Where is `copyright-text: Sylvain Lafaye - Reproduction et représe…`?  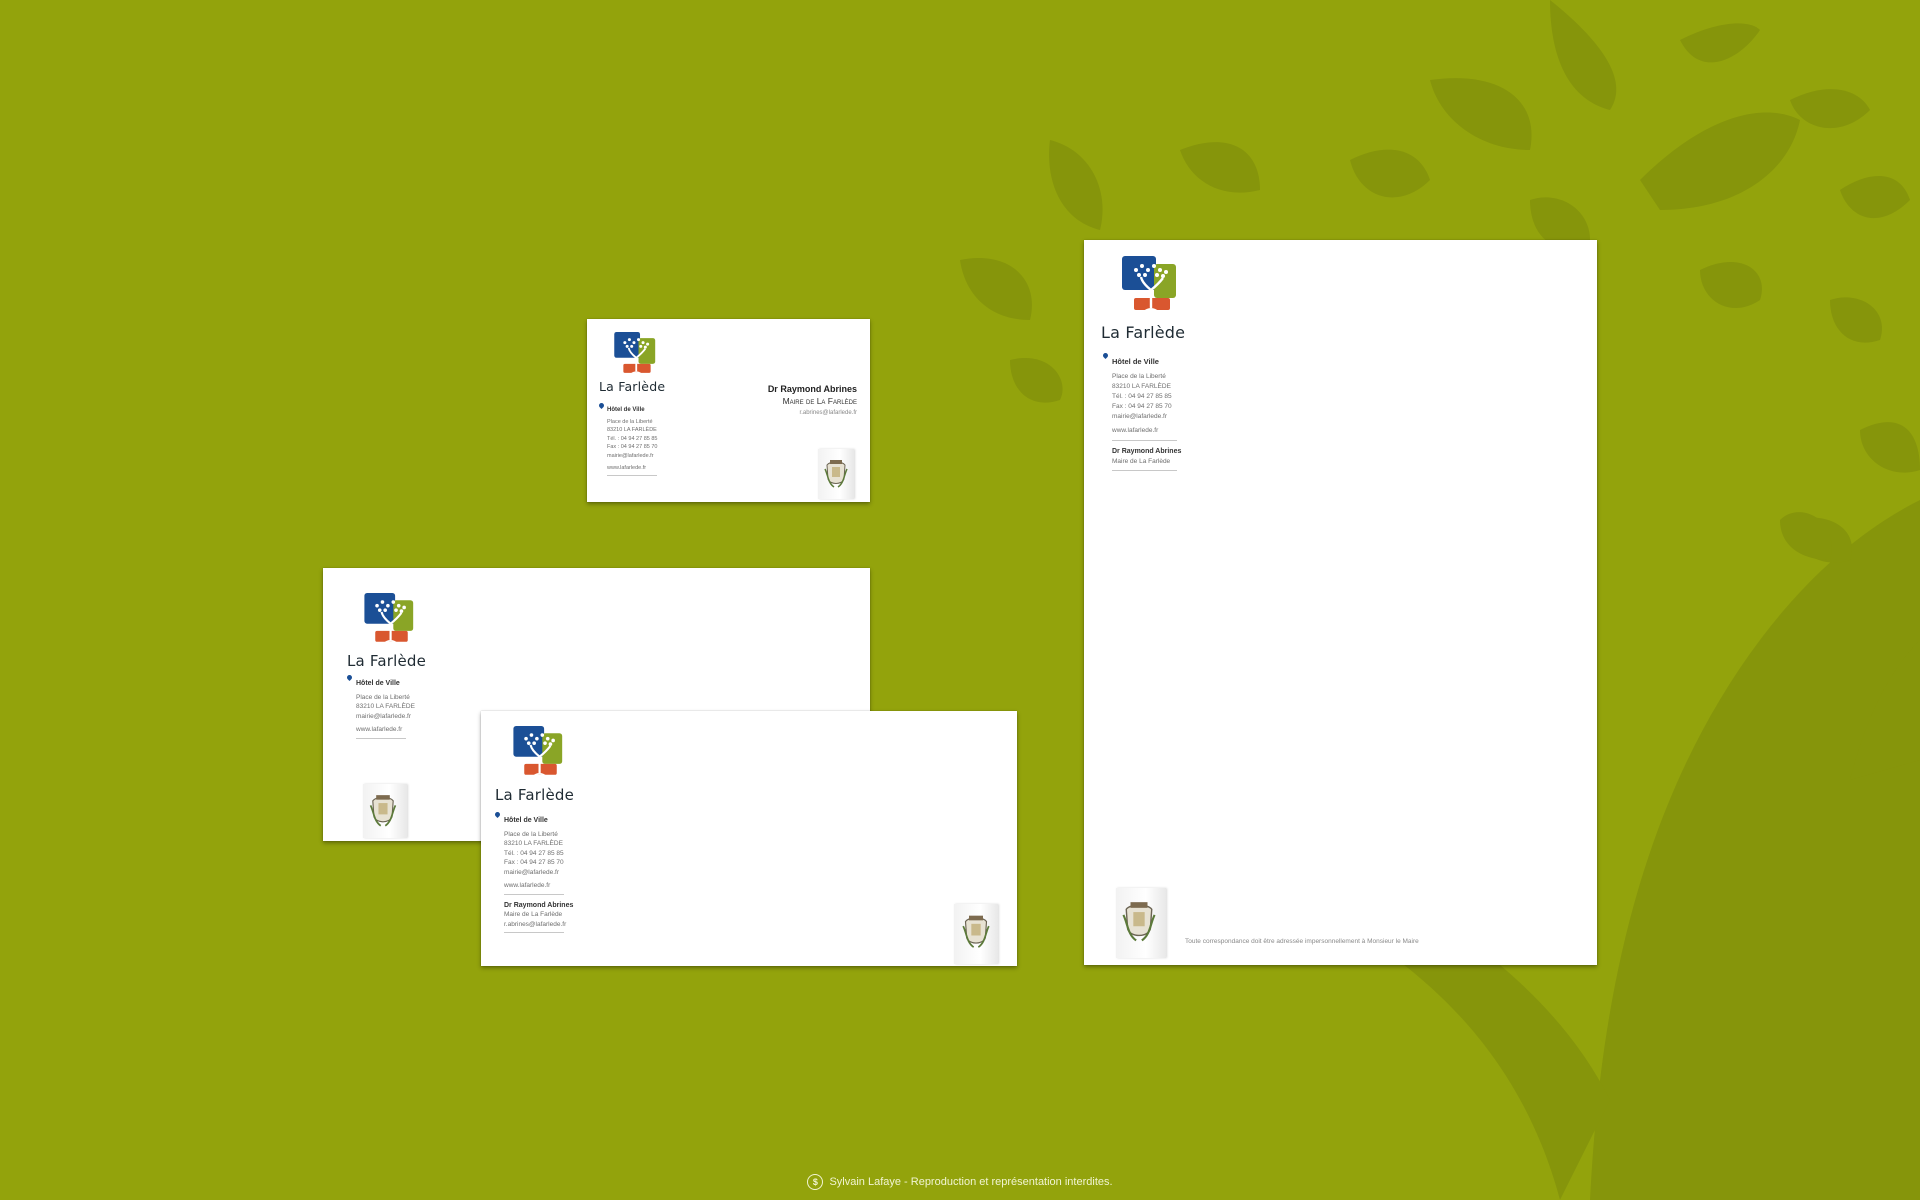 copyright-text: Sylvain Lafaye - Reproduction et représe… is located at coordinates (971, 1181).